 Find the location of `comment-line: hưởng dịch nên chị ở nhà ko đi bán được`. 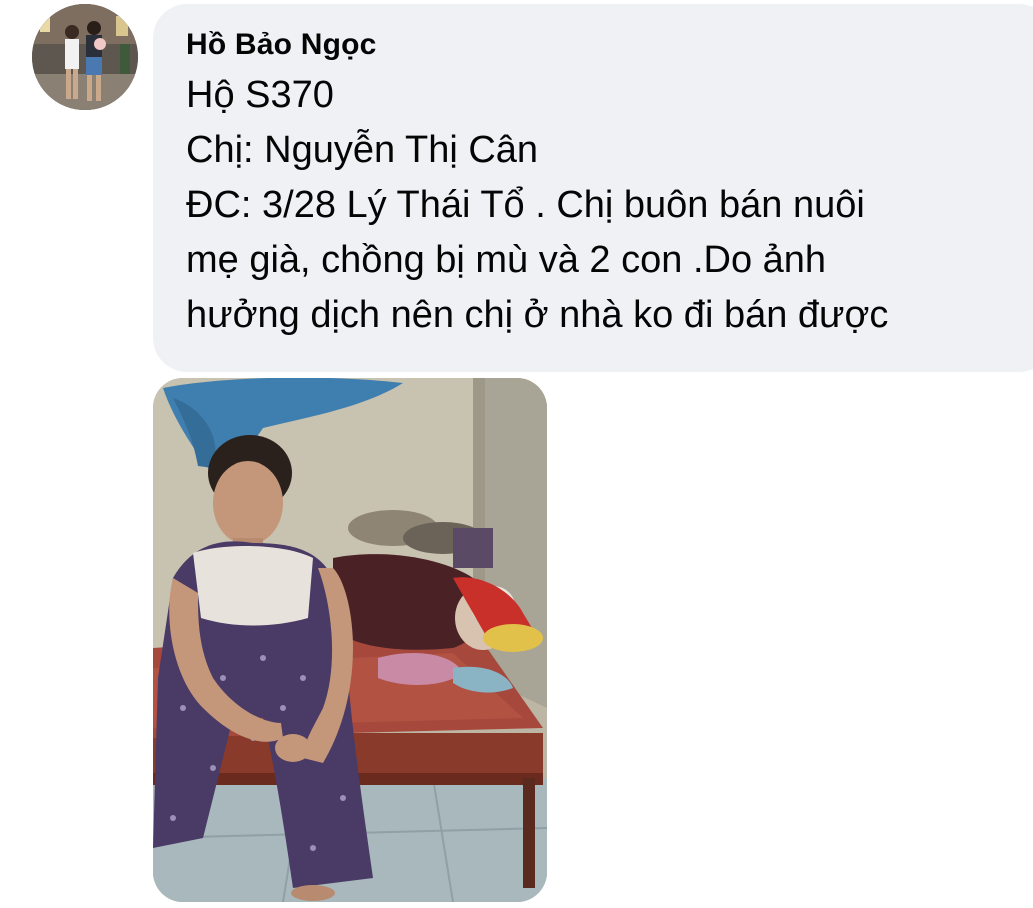

comment-line: hưởng dịch nên chị ở nhà ko đi bán được is located at coordinates (537, 315).